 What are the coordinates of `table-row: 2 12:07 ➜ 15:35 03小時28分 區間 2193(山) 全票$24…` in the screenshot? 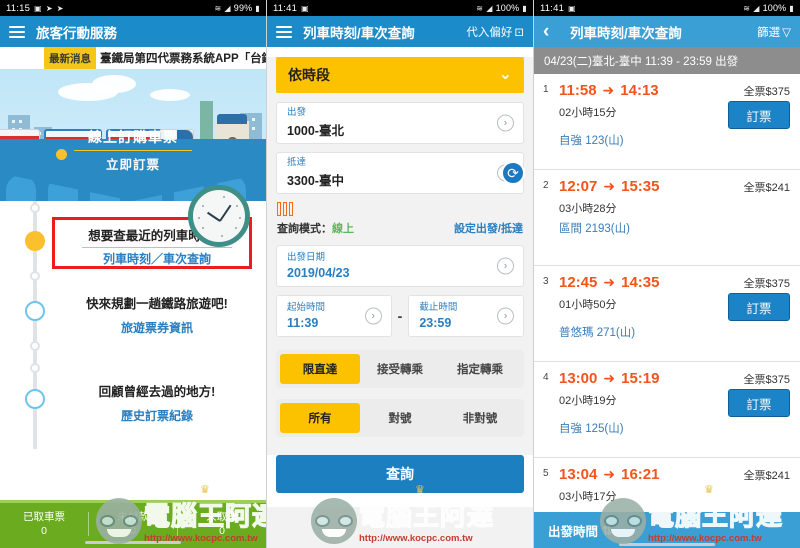 It's located at (667, 218).